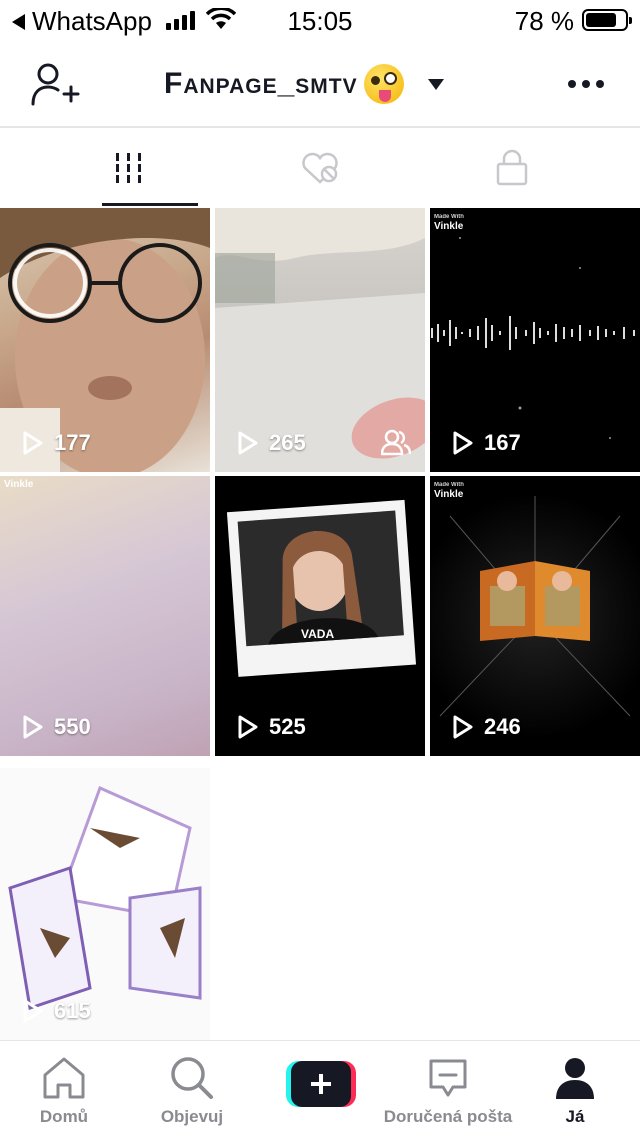 The image size is (640, 1136). What do you see at coordinates (261, 83) in the screenshot?
I see `username-title: Fanpage_smtv` at bounding box center [261, 83].